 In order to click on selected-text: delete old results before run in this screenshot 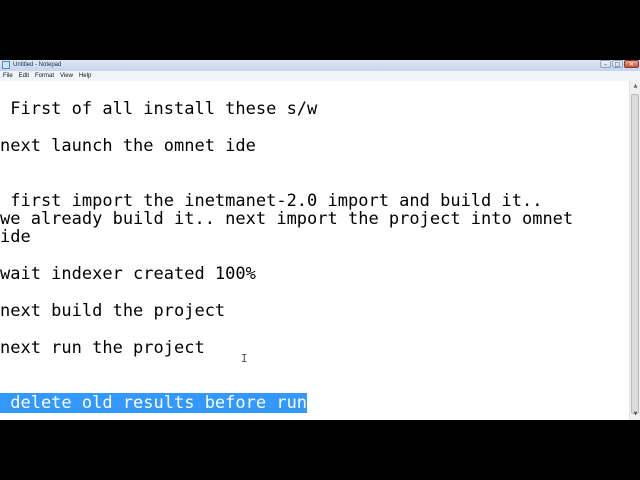, I will do `click(154, 403)`.